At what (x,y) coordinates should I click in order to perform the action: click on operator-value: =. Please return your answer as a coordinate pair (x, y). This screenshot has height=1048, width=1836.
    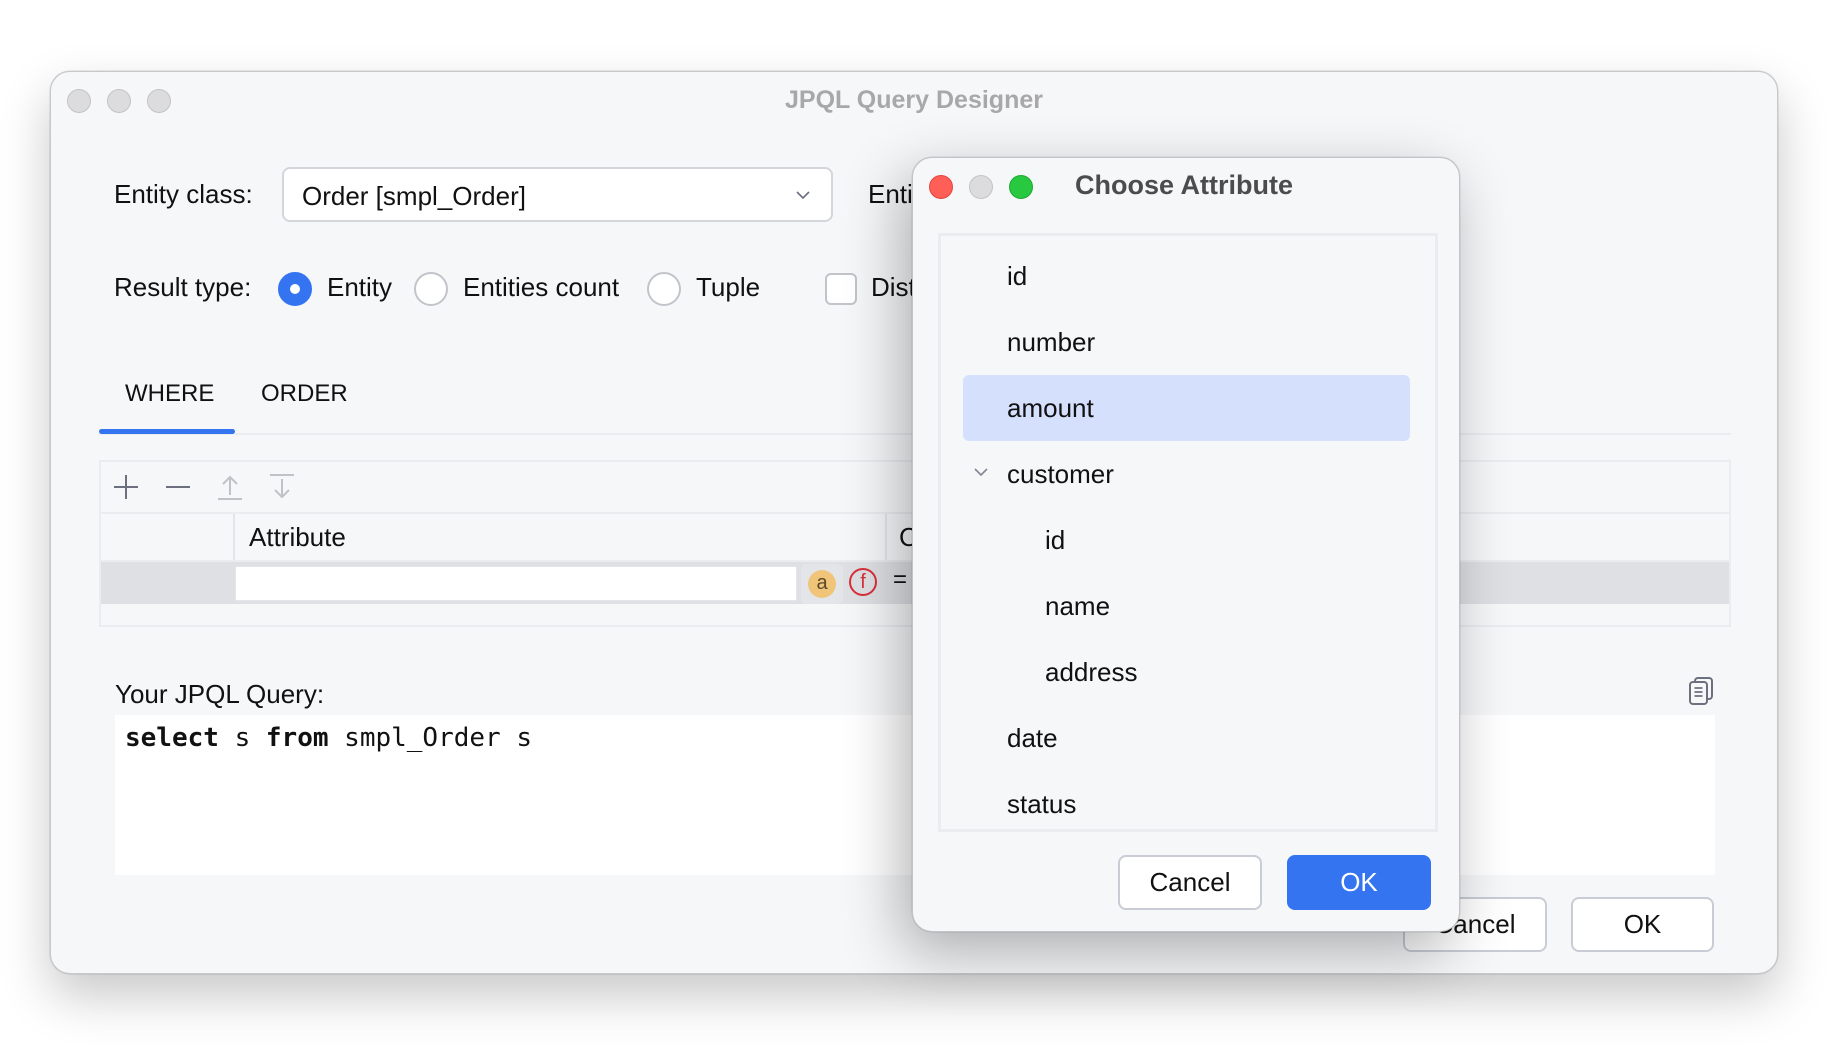
    Looking at the image, I should click on (900, 580).